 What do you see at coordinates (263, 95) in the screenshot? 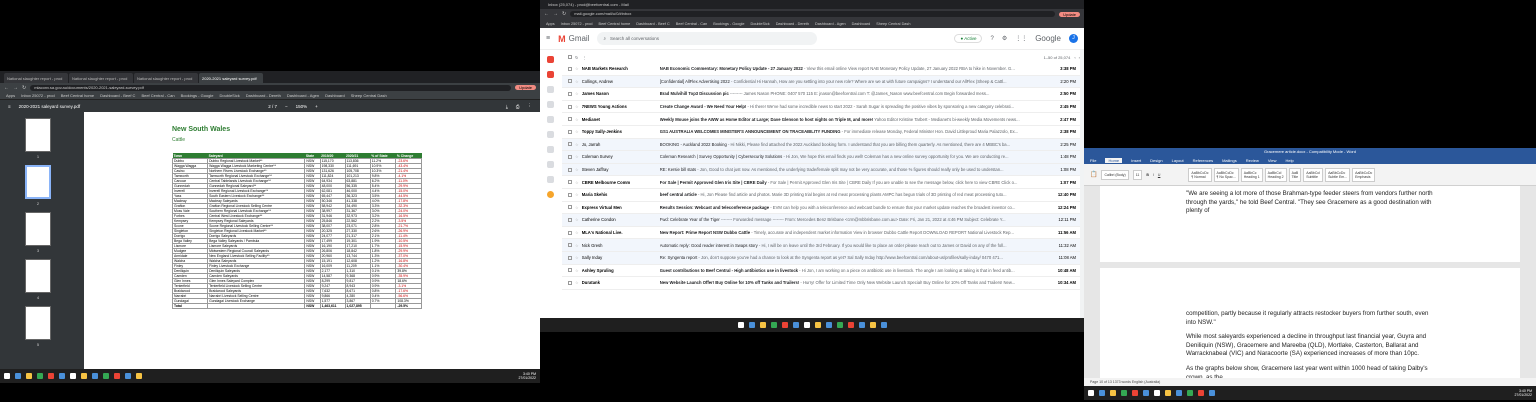
I see `bookmark-item: Dashboard - Dereth` at bounding box center [263, 95].